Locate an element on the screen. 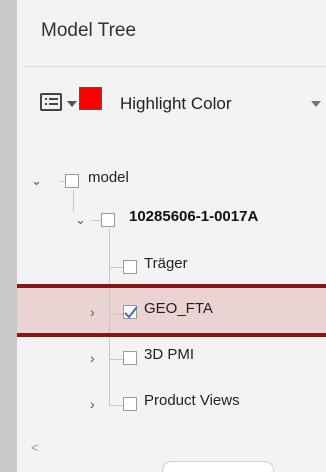 The height and width of the screenshot is (472, 326). tree-node-part: ⌄ 10285606-1-0017A is located at coordinates (171, 220).